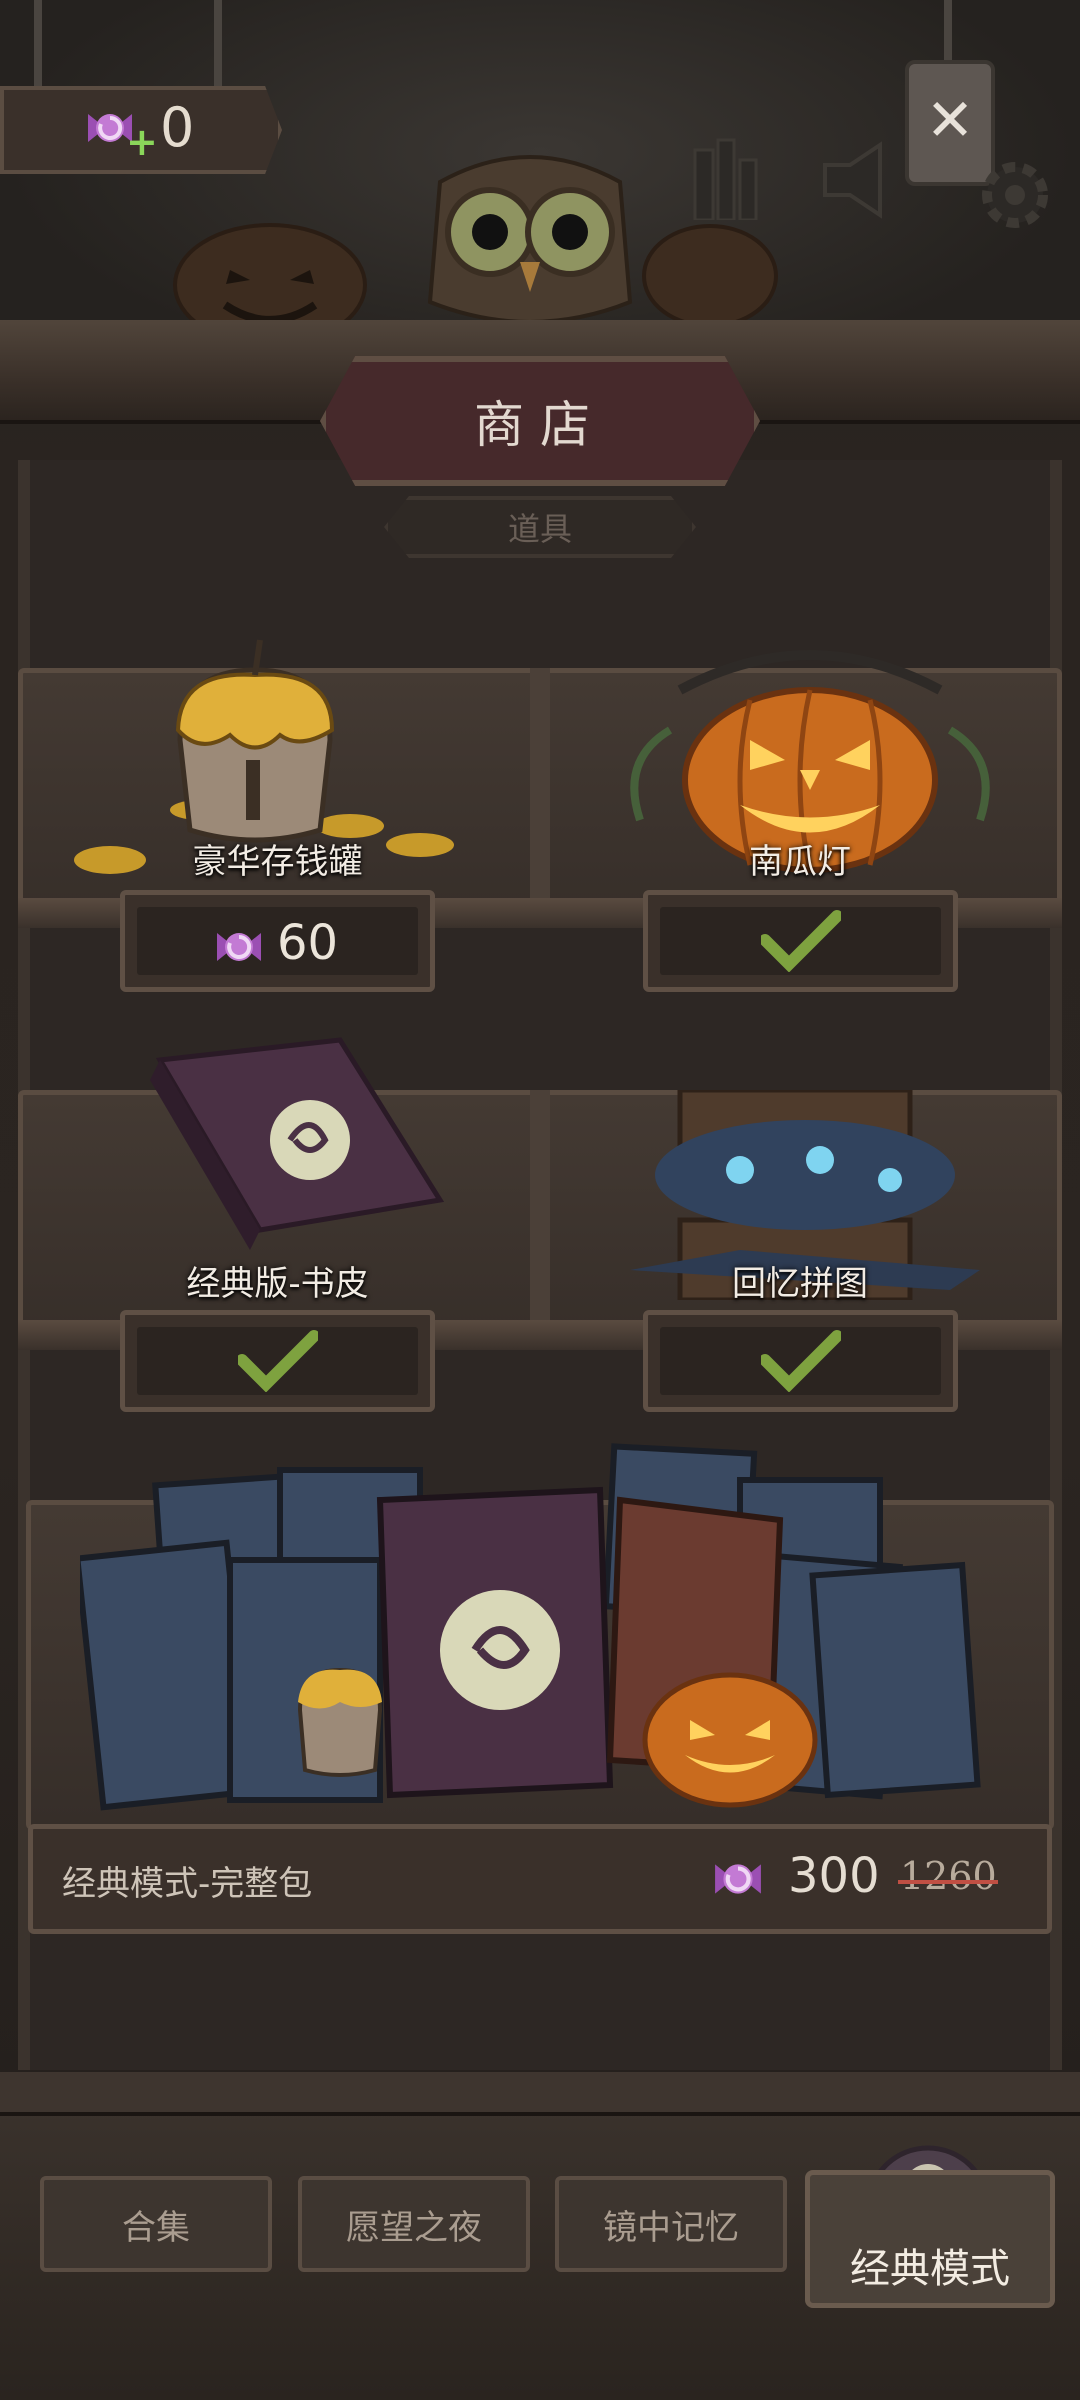  Describe the element at coordinates (948, 32) in the screenshot. I see `lantern-chain` at that location.